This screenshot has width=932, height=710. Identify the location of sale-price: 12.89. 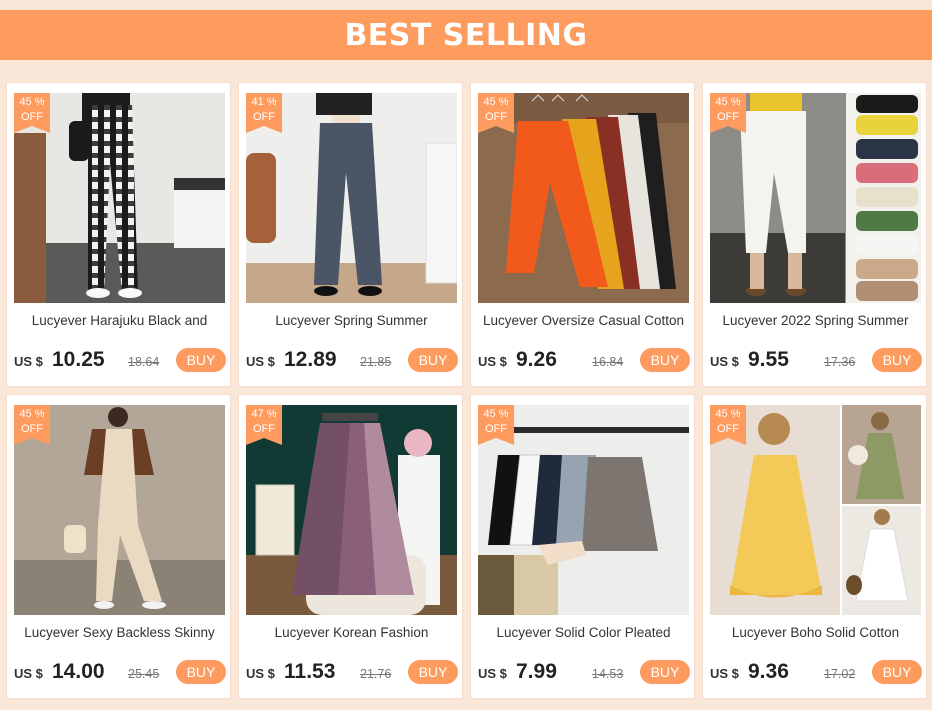
(310, 359).